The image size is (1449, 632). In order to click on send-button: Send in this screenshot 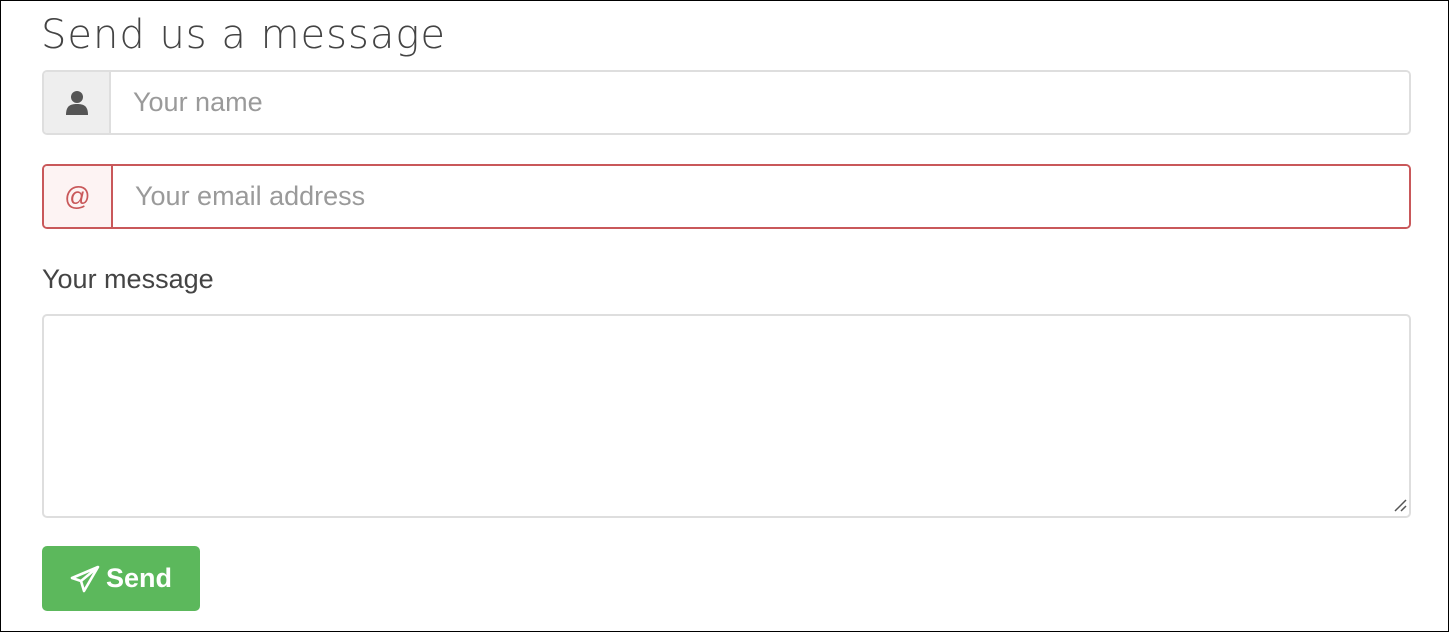, I will do `click(121, 578)`.